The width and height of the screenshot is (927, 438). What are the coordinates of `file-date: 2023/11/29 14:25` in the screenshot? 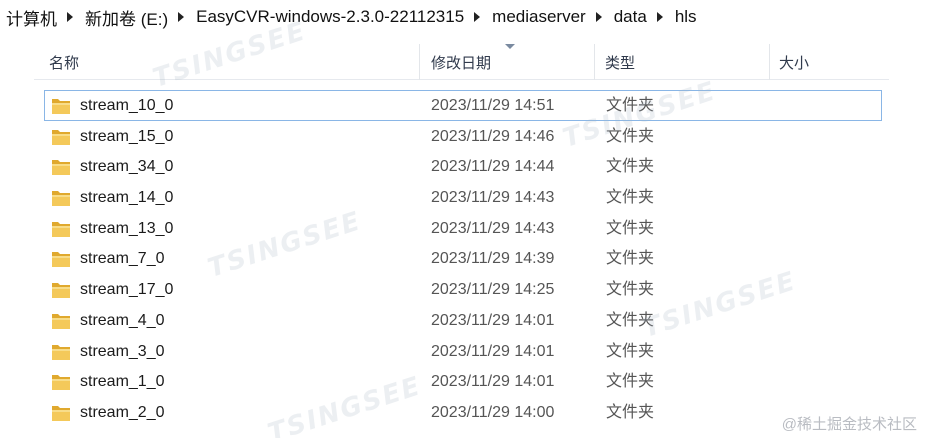 It's located at (493, 290).